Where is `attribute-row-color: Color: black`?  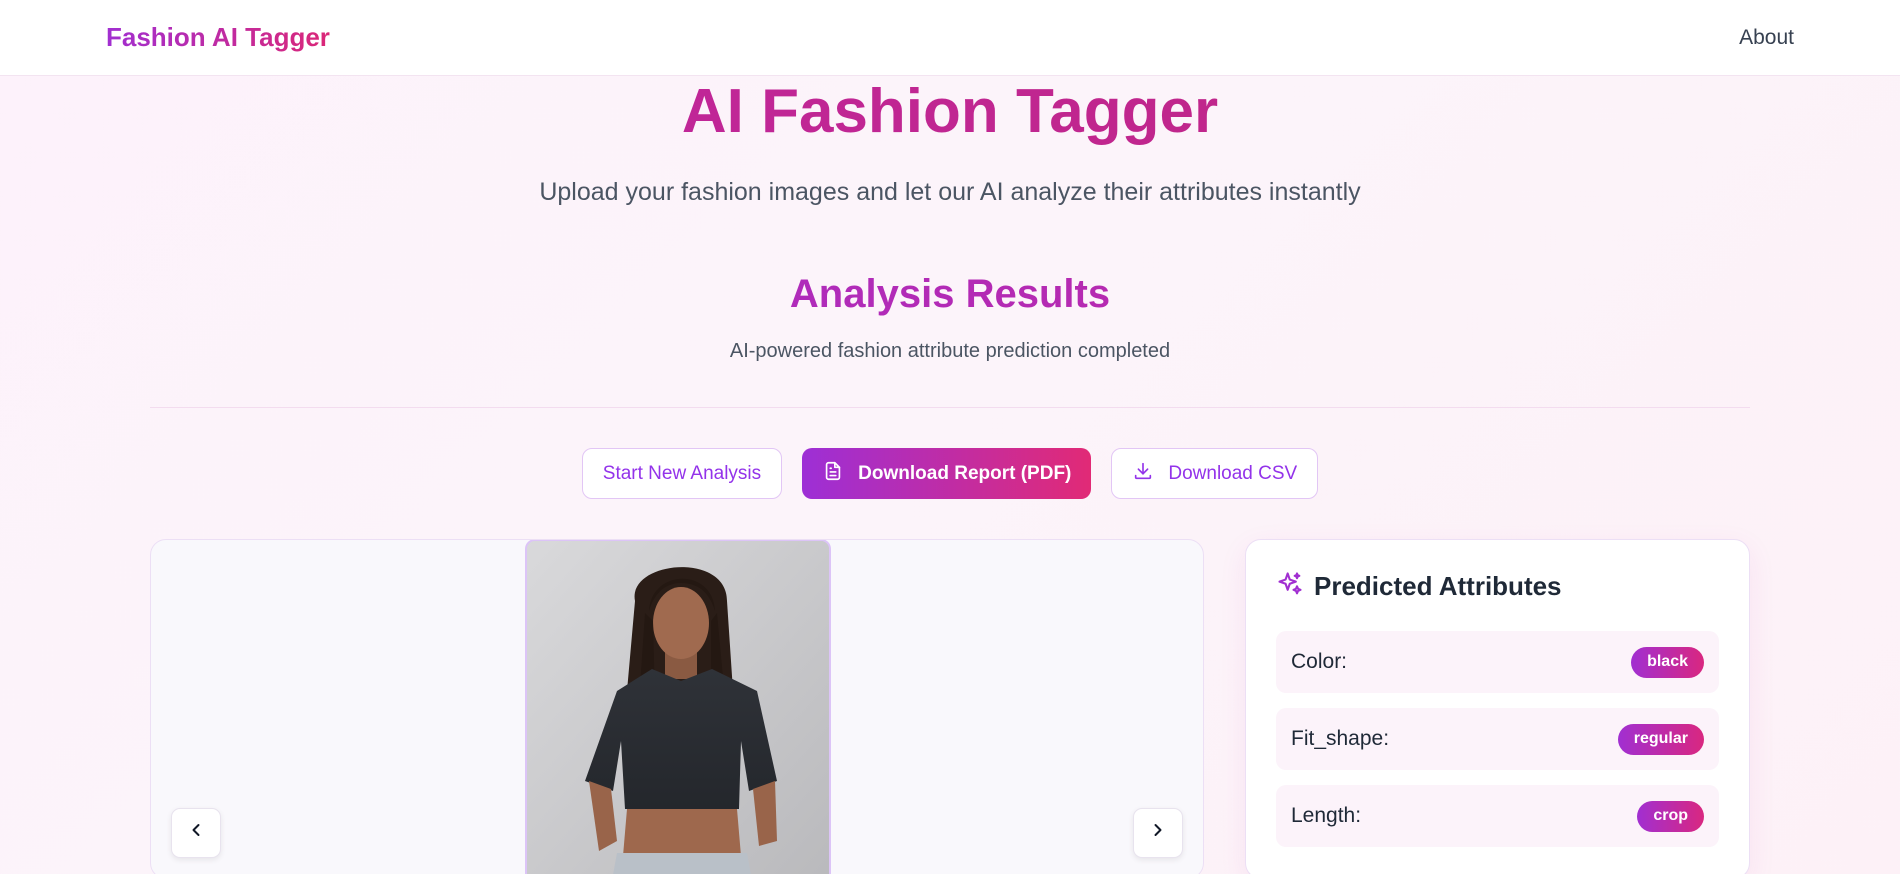
attribute-row-color: Color: black is located at coordinates (1497, 662).